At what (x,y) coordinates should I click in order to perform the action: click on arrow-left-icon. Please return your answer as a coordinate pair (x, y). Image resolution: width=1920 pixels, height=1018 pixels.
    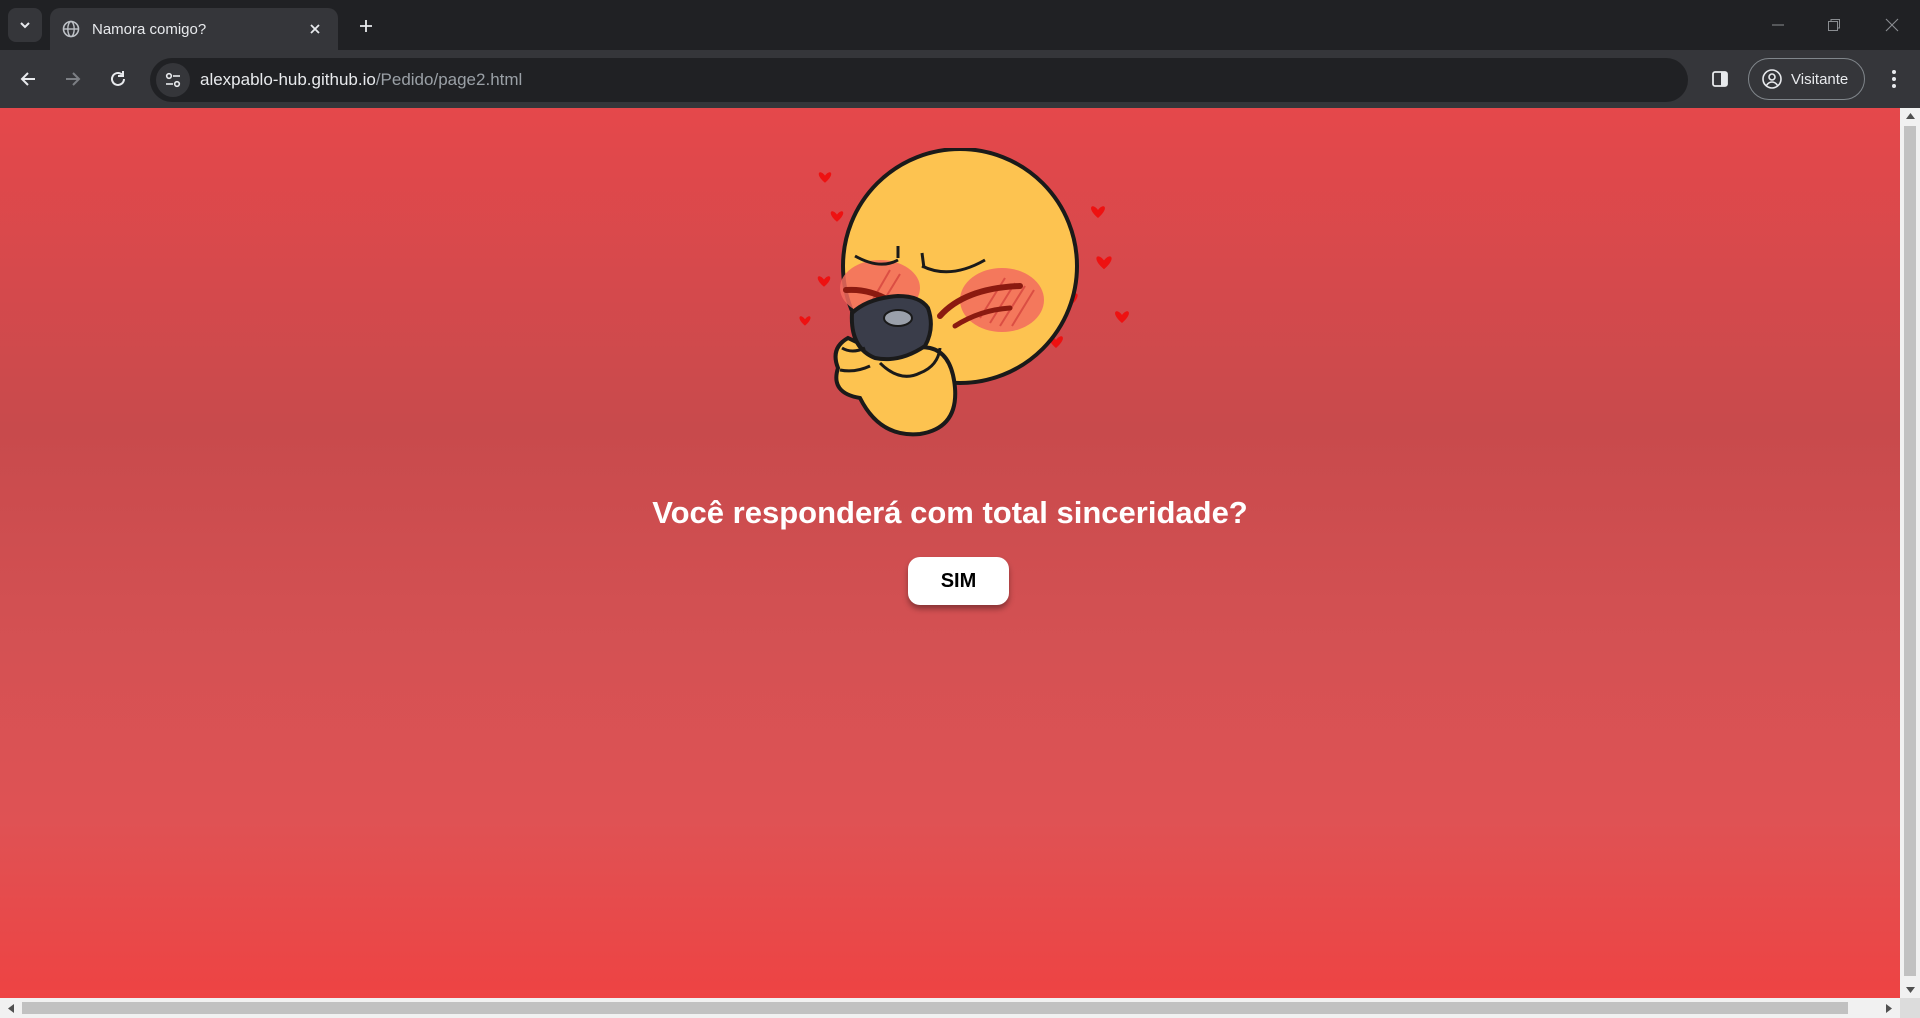
    Looking at the image, I should click on (27, 79).